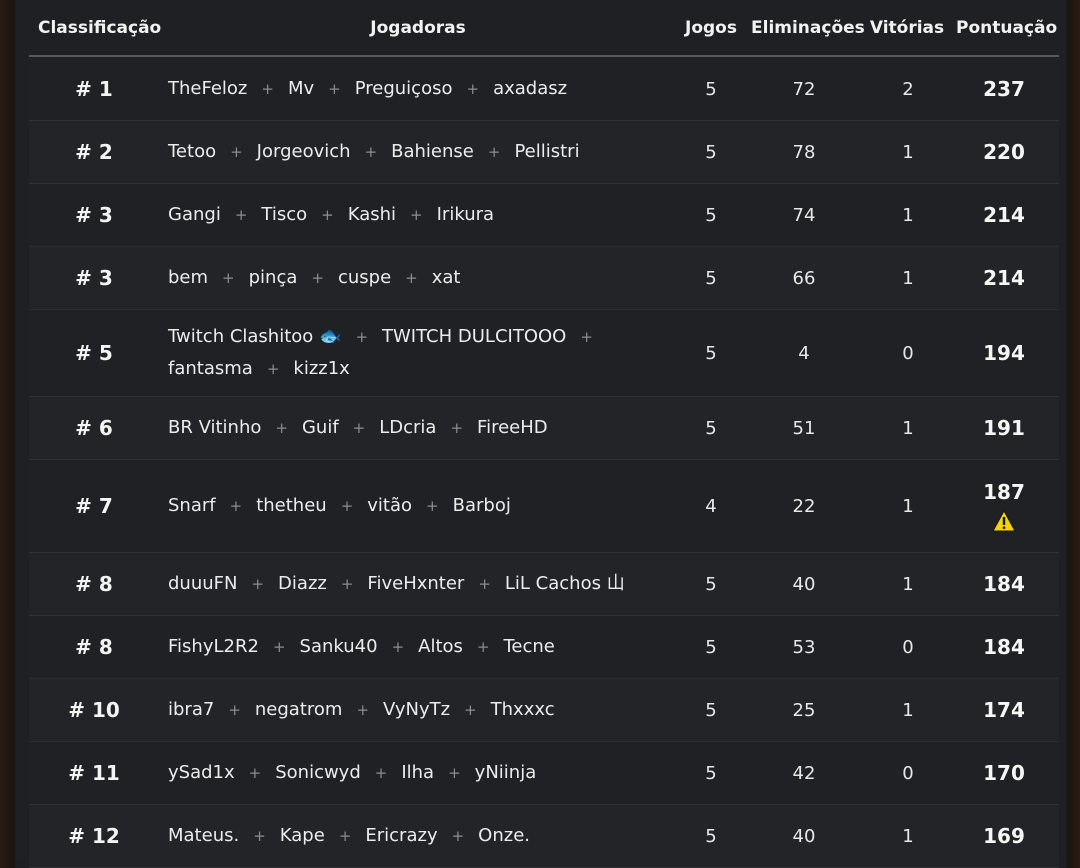  What do you see at coordinates (522, 709) in the screenshot?
I see `player-name: Thxxxc` at bounding box center [522, 709].